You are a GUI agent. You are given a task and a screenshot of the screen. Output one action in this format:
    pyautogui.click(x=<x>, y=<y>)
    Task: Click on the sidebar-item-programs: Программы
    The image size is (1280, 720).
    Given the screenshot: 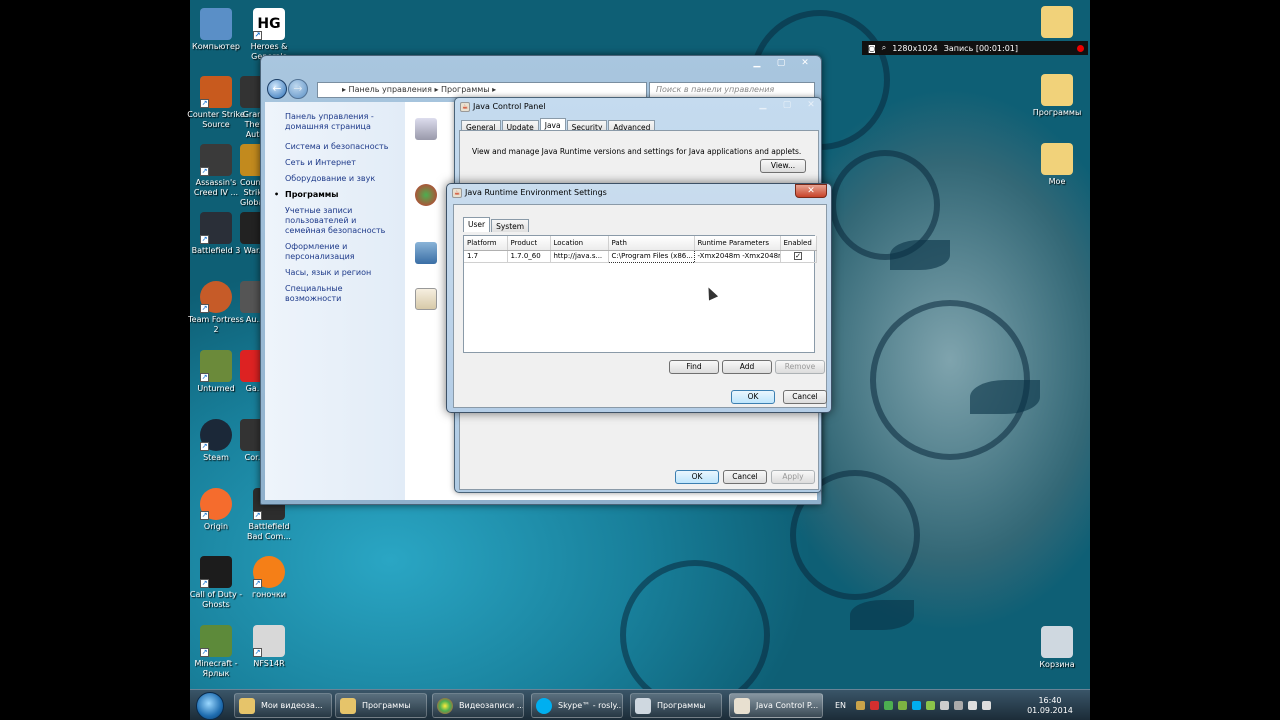 What is the action you would take?
    pyautogui.click(x=335, y=195)
    